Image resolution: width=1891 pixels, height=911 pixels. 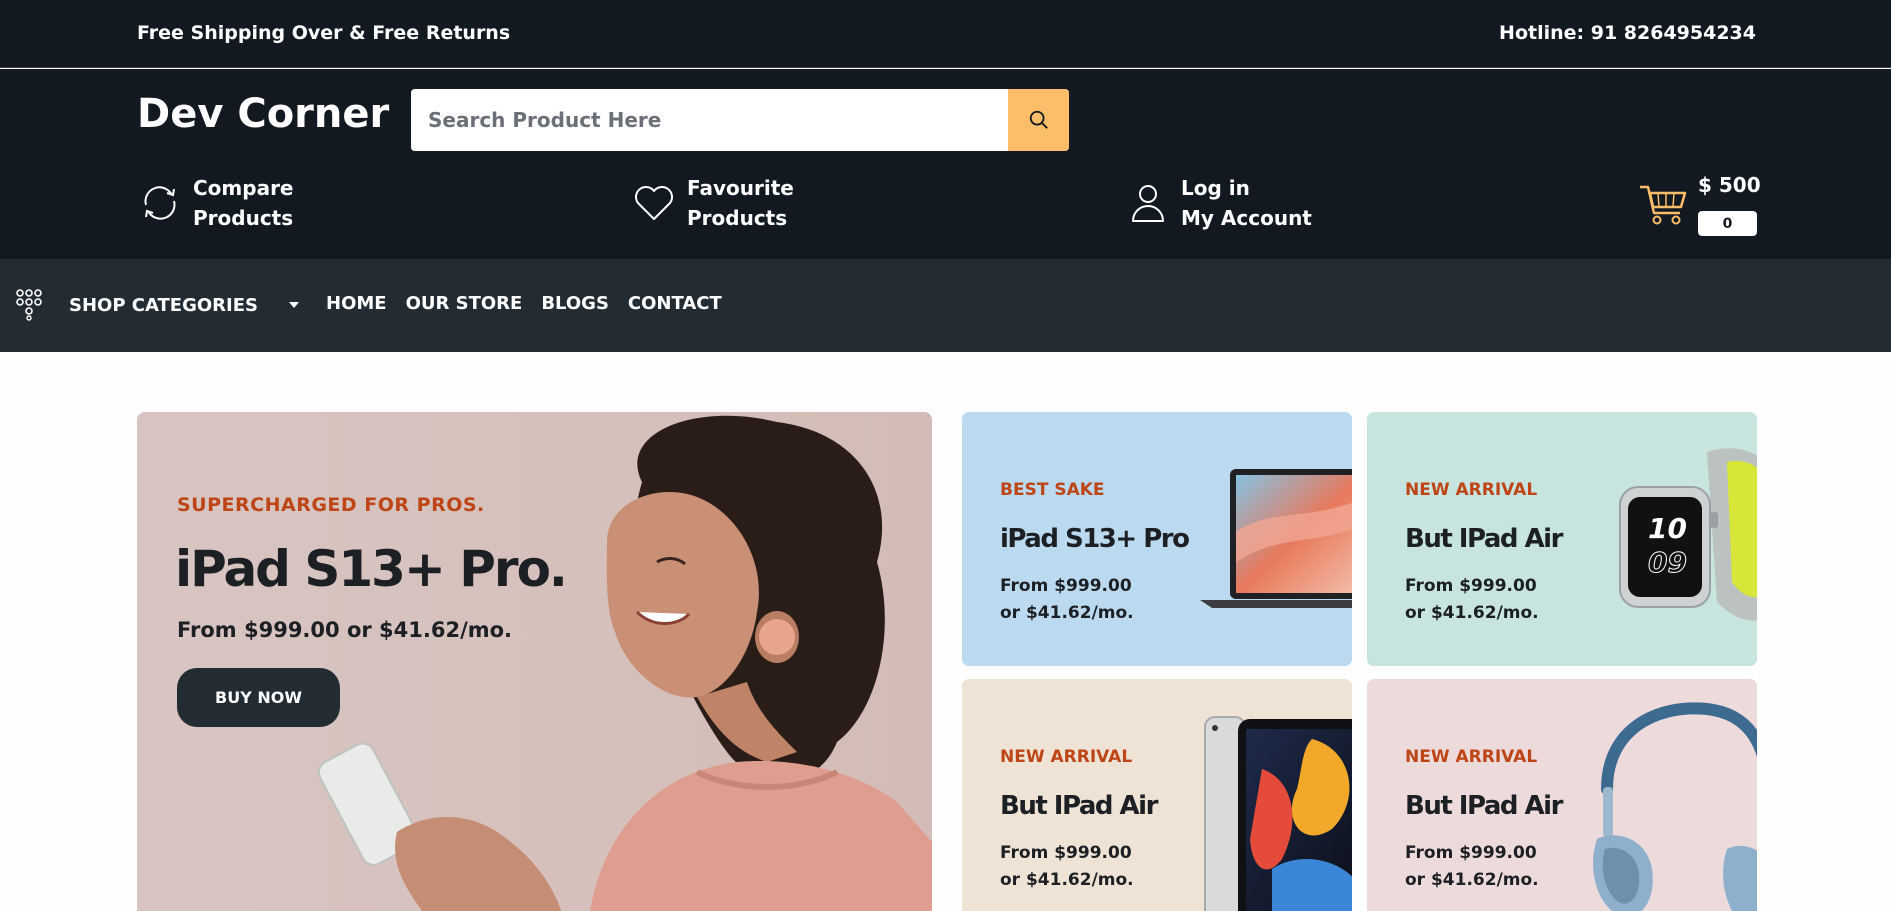 What do you see at coordinates (737, 218) in the screenshot?
I see `favourite-label-2: Products` at bounding box center [737, 218].